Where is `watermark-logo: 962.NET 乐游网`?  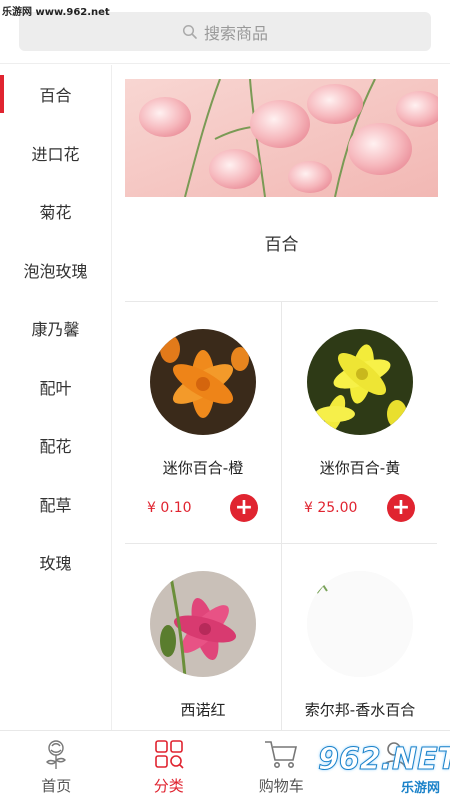
watermark-logo: 962.NET 乐游网 is located at coordinates (383, 766).